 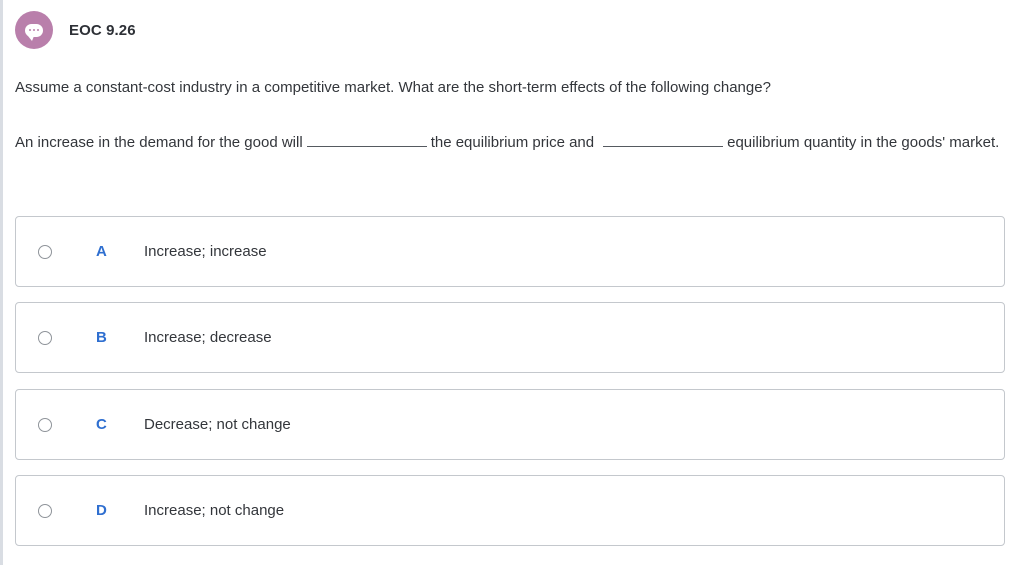 What do you see at coordinates (205, 251) in the screenshot?
I see `option-label: Increase; increase` at bounding box center [205, 251].